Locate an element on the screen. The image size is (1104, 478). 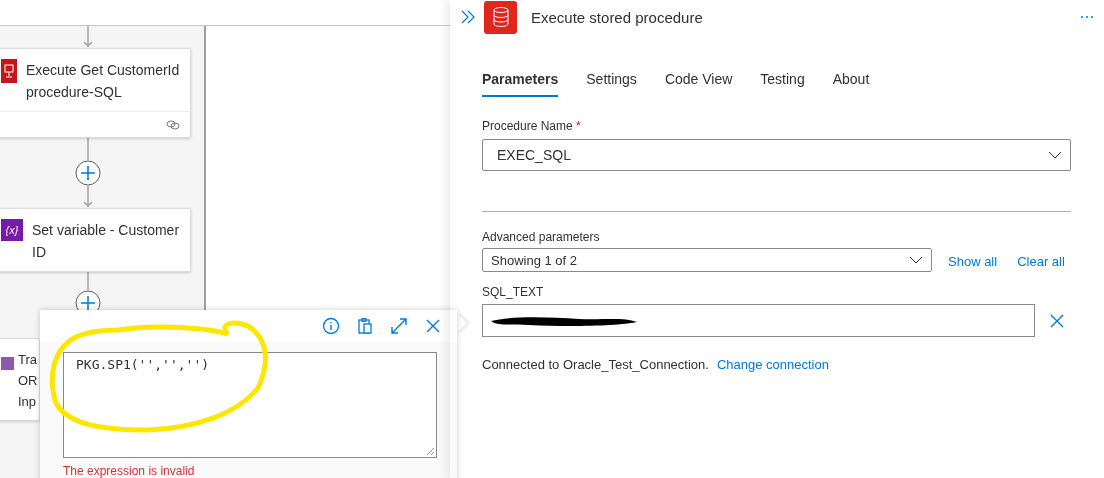
error-message: The expression is invalid is located at coordinates (129, 471).